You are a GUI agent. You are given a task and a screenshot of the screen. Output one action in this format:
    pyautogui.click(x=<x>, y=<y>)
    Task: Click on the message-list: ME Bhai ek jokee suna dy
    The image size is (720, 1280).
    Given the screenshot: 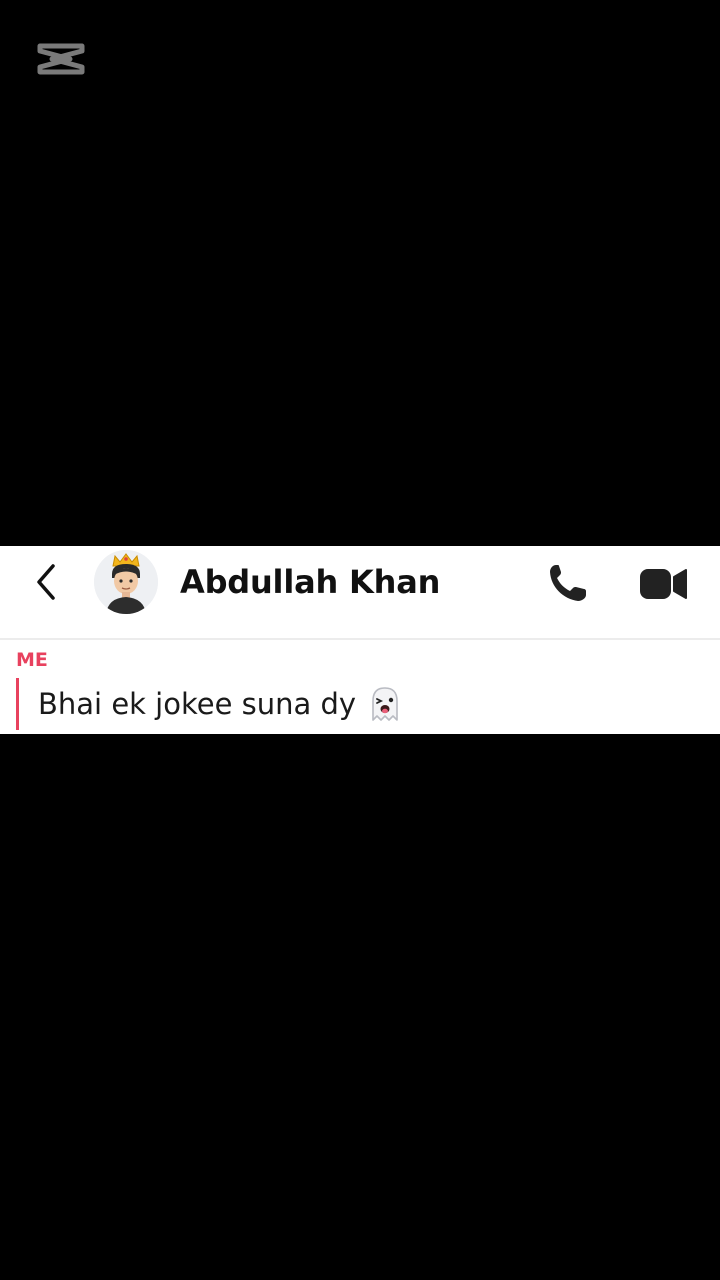 What is the action you would take?
    pyautogui.click(x=360, y=687)
    